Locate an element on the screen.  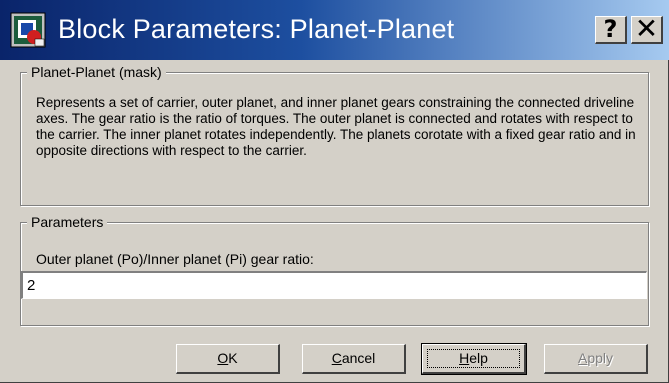
ok-button: OK is located at coordinates (228, 359).